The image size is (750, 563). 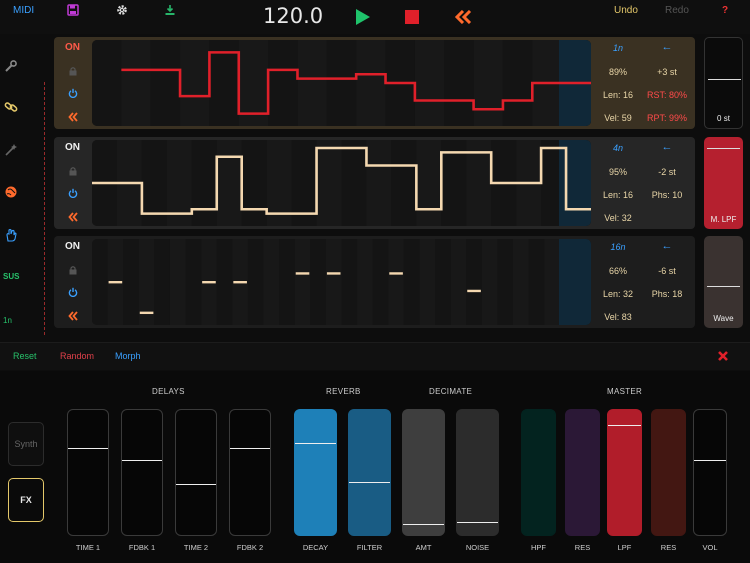 What do you see at coordinates (11, 276) in the screenshot?
I see `sus-toggle: SUS` at bounding box center [11, 276].